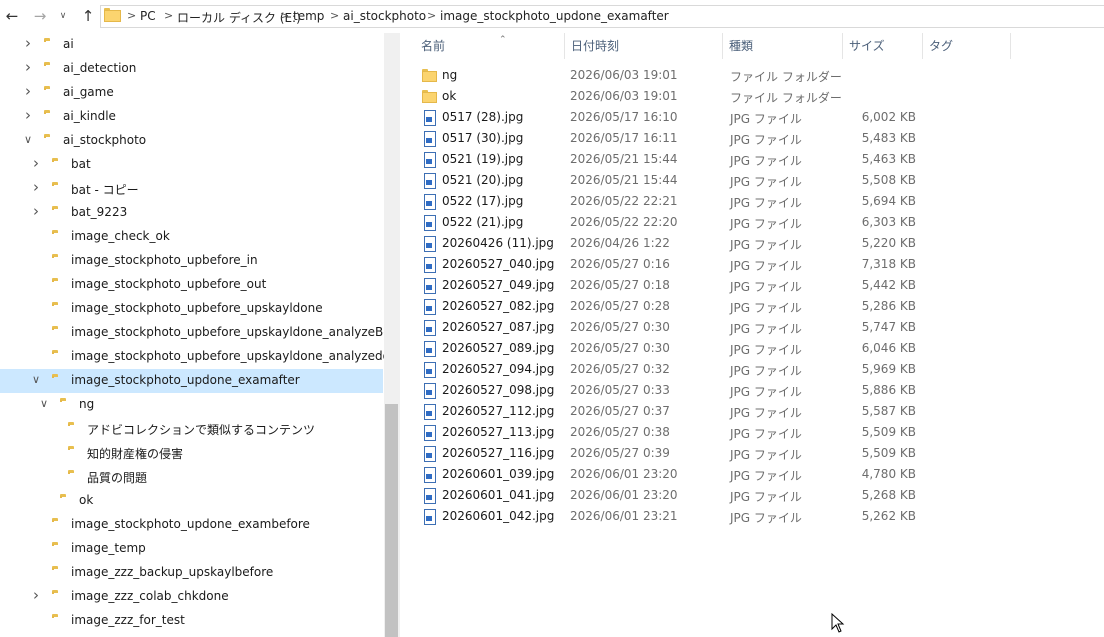  What do you see at coordinates (191, 285) in the screenshot?
I see `tree-item: image_stockphoto_upbefore_out` at bounding box center [191, 285].